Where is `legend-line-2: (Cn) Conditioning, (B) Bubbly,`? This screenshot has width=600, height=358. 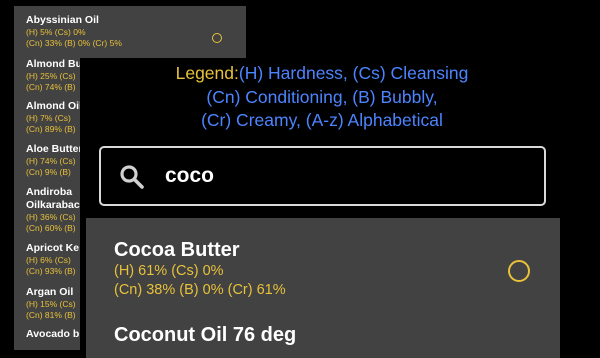 legend-line-2: (Cn) Conditioning, (B) Bubbly, is located at coordinates (322, 96).